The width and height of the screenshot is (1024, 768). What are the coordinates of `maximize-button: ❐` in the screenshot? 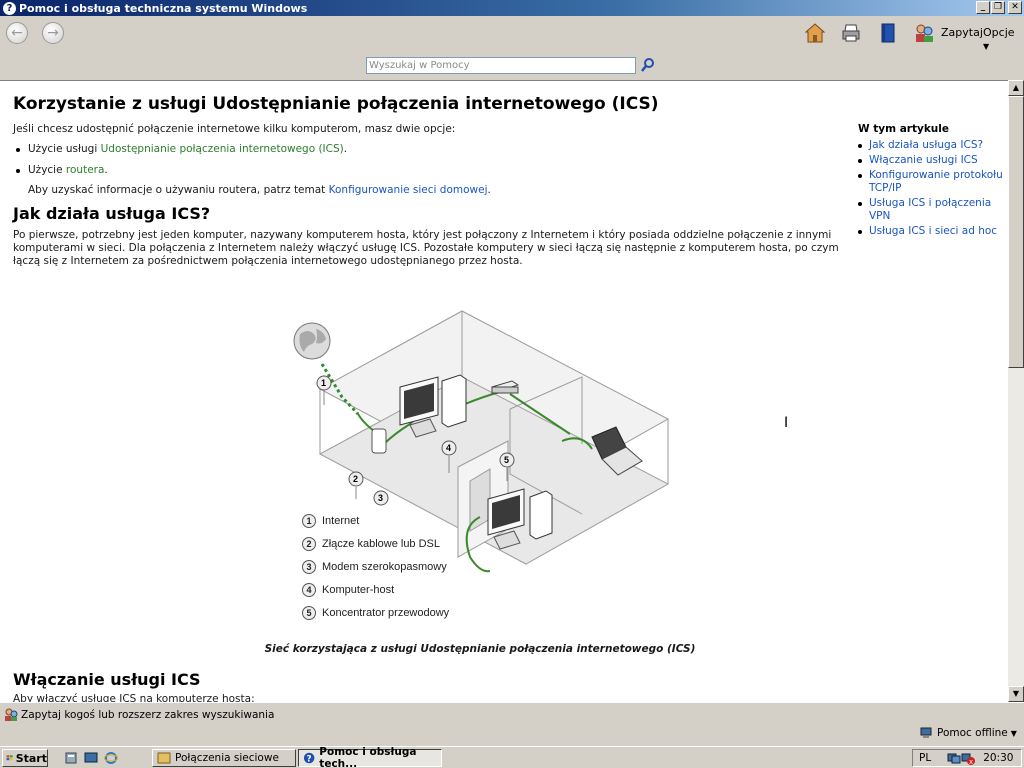 It's located at (998, 7).